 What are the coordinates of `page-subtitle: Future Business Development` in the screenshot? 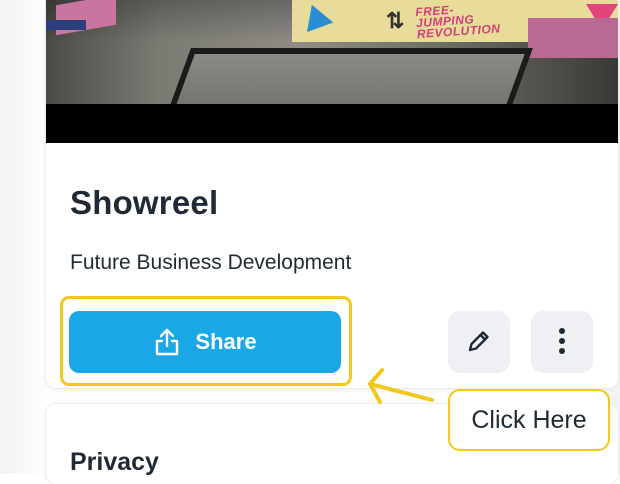 It's located at (211, 262).